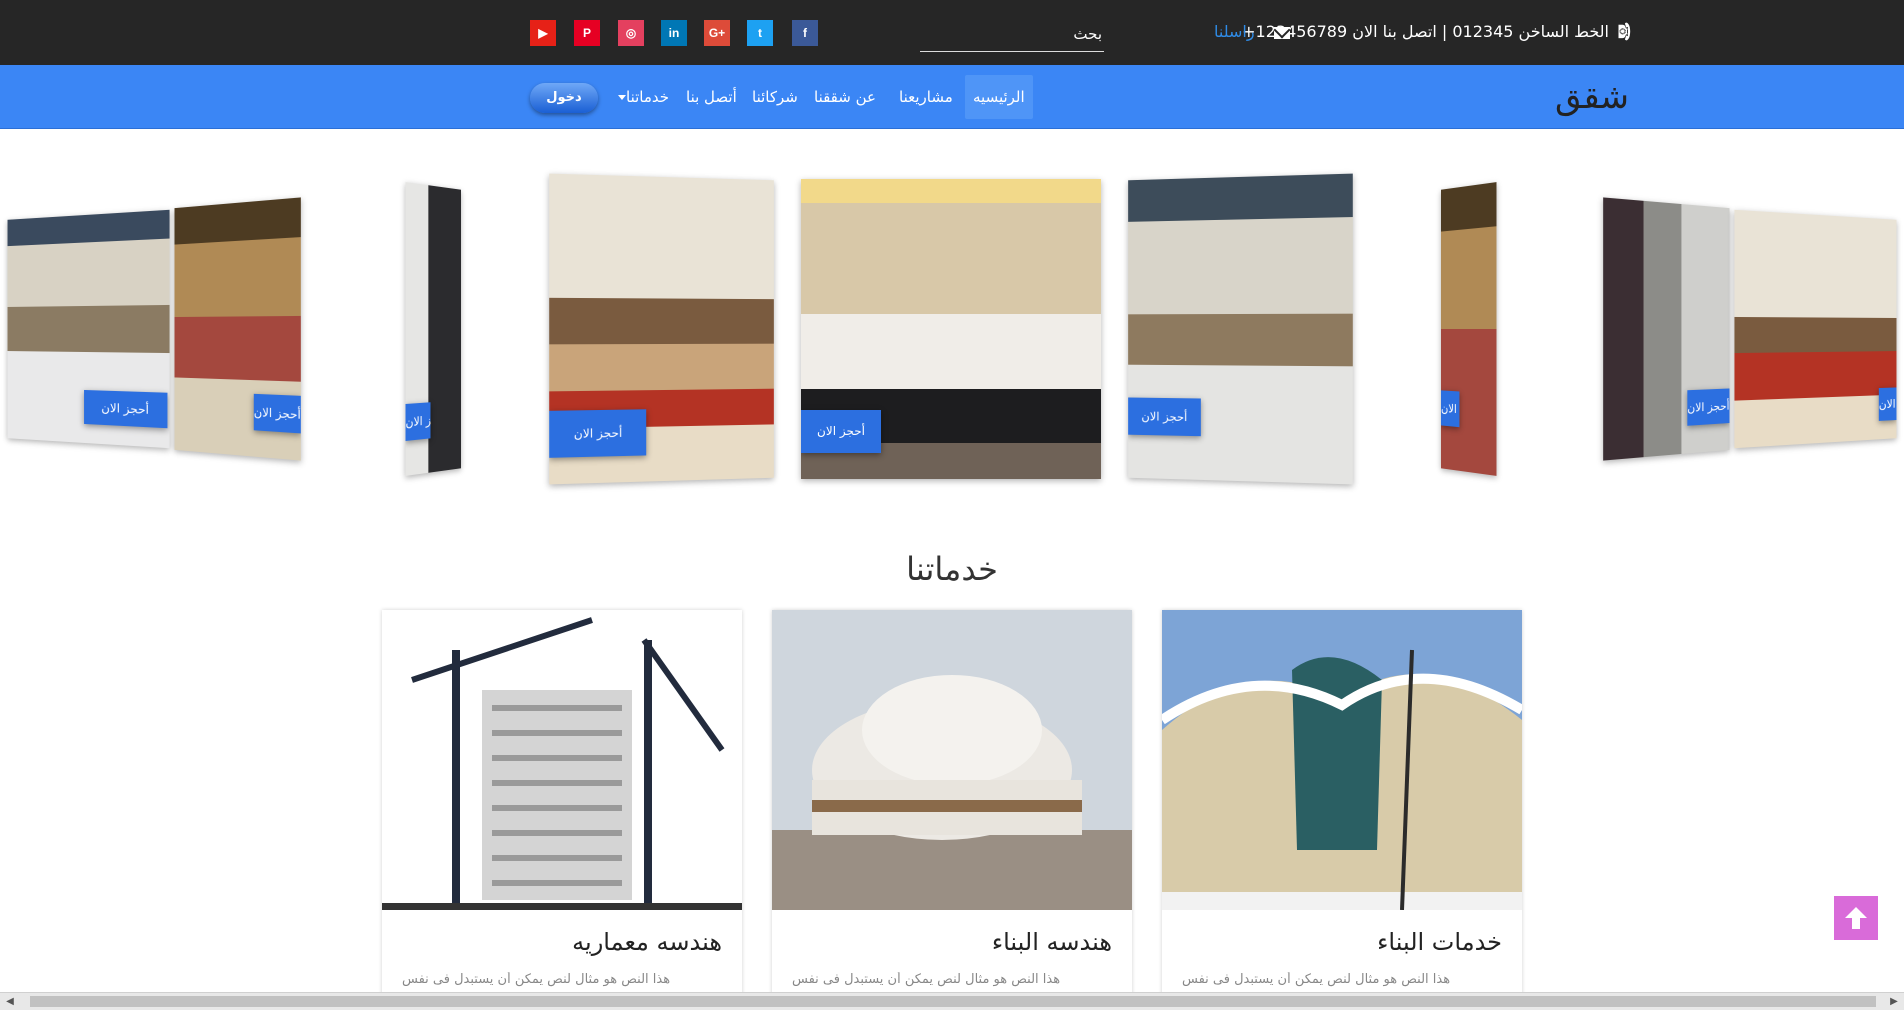  Describe the element at coordinates (647, 942) in the screenshot. I see `service-title: هندسه معماريه` at that location.